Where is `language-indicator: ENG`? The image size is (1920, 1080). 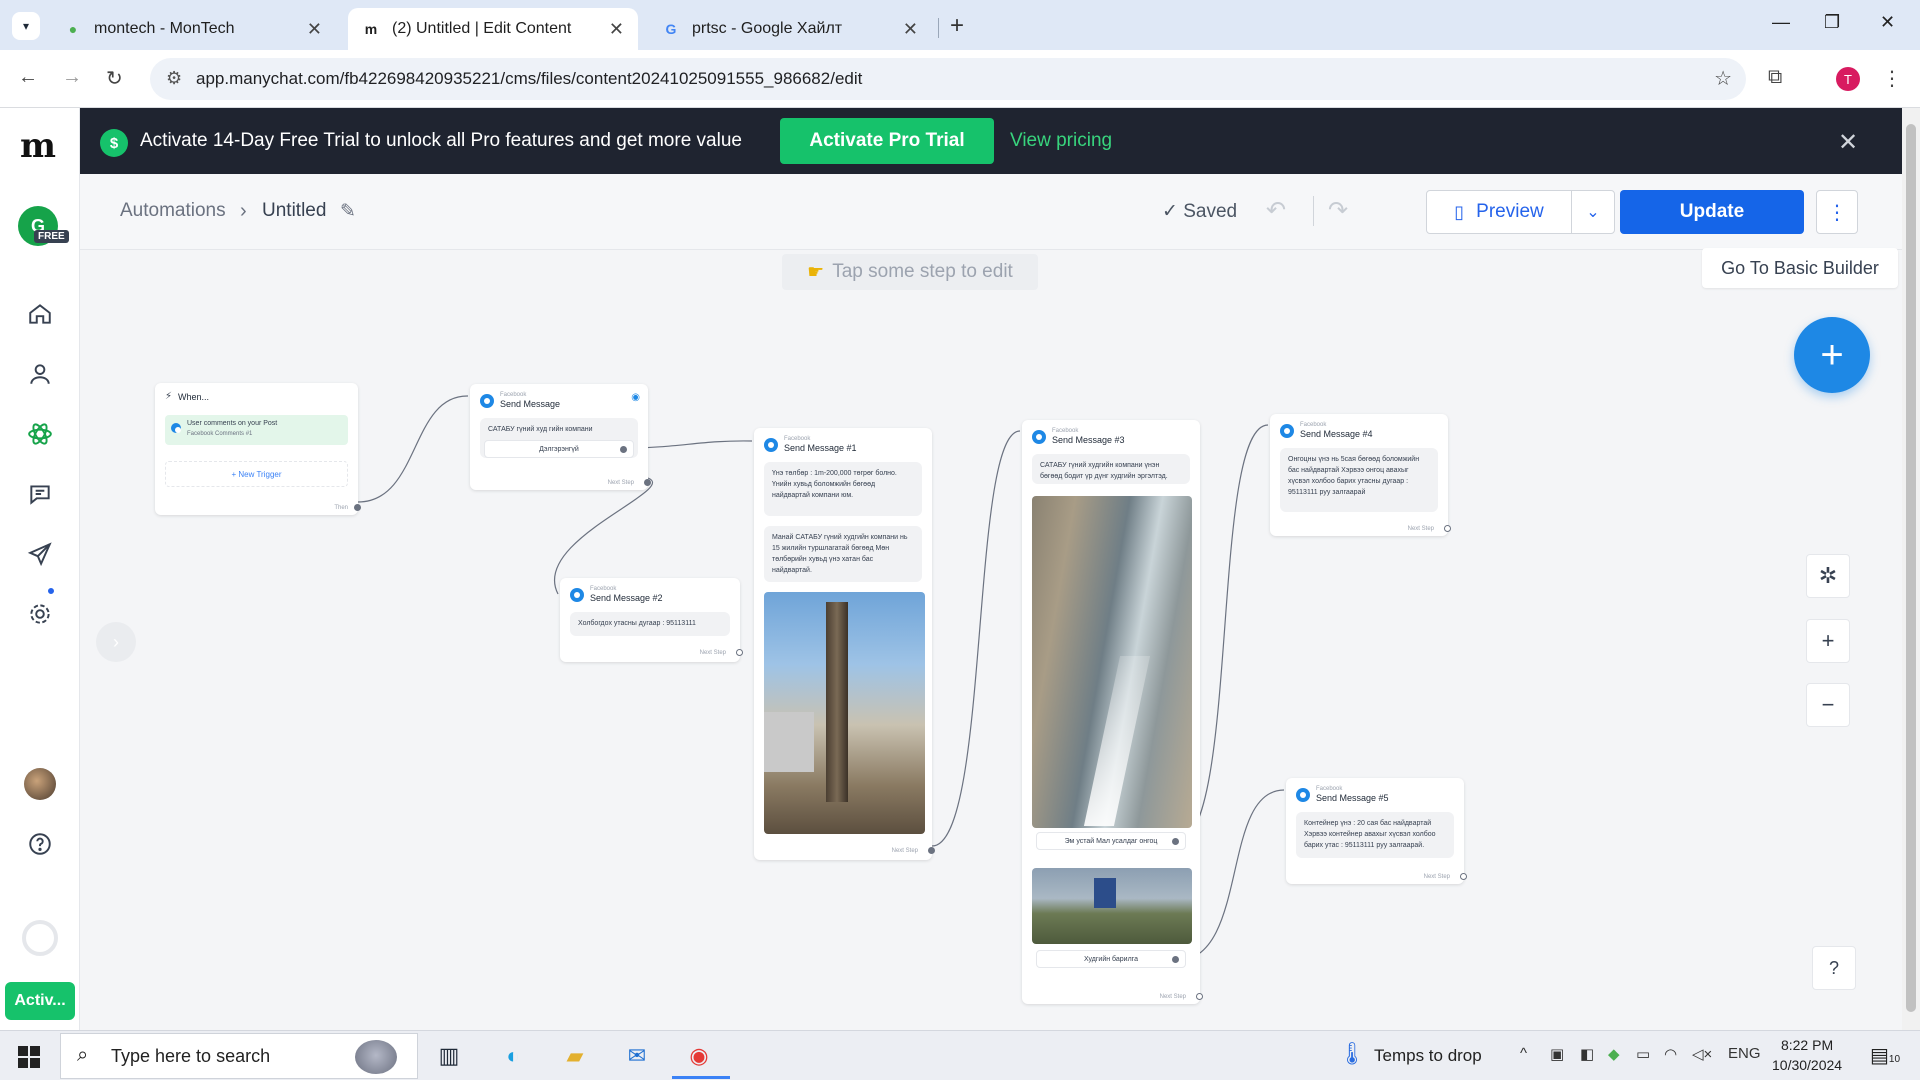
language-indicator: ENG is located at coordinates (1744, 1053).